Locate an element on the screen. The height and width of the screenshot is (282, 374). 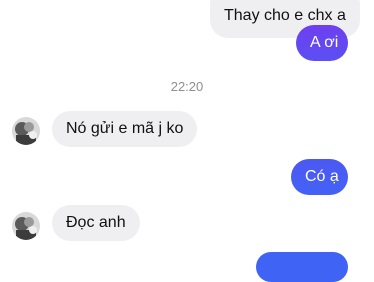
message-bubble-outgoing: Có ạ is located at coordinates (319, 177).